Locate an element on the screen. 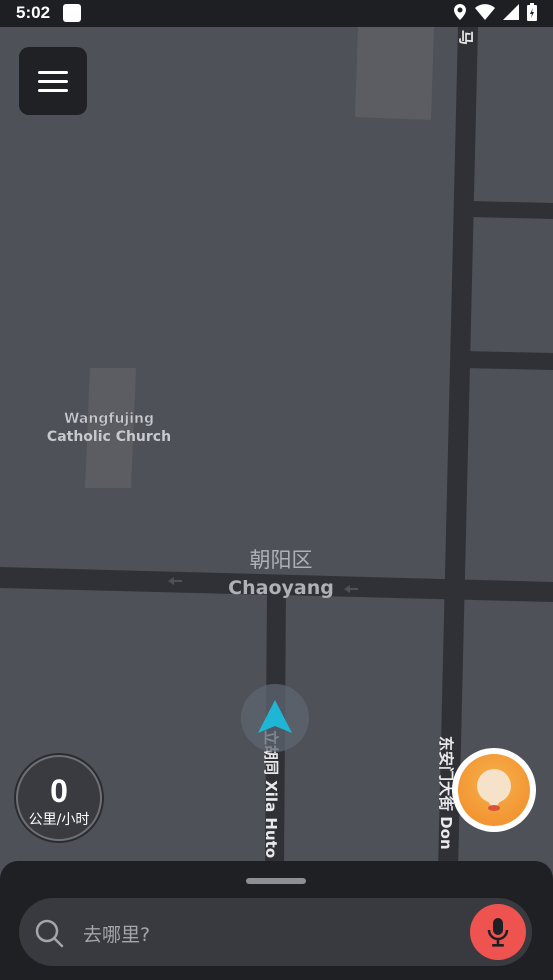 This screenshot has width=553, height=980. voice-button is located at coordinates (498, 932).